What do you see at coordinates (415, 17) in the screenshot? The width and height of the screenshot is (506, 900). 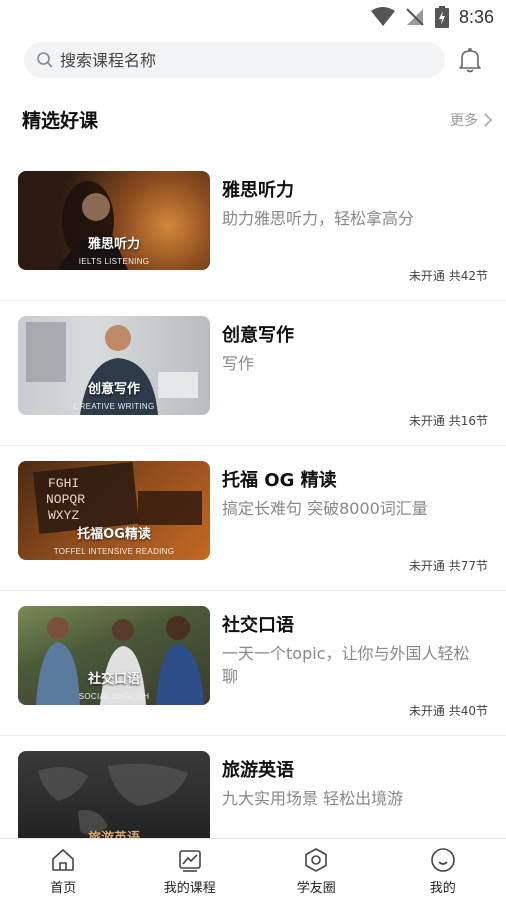 I see `no-signal-icon` at bounding box center [415, 17].